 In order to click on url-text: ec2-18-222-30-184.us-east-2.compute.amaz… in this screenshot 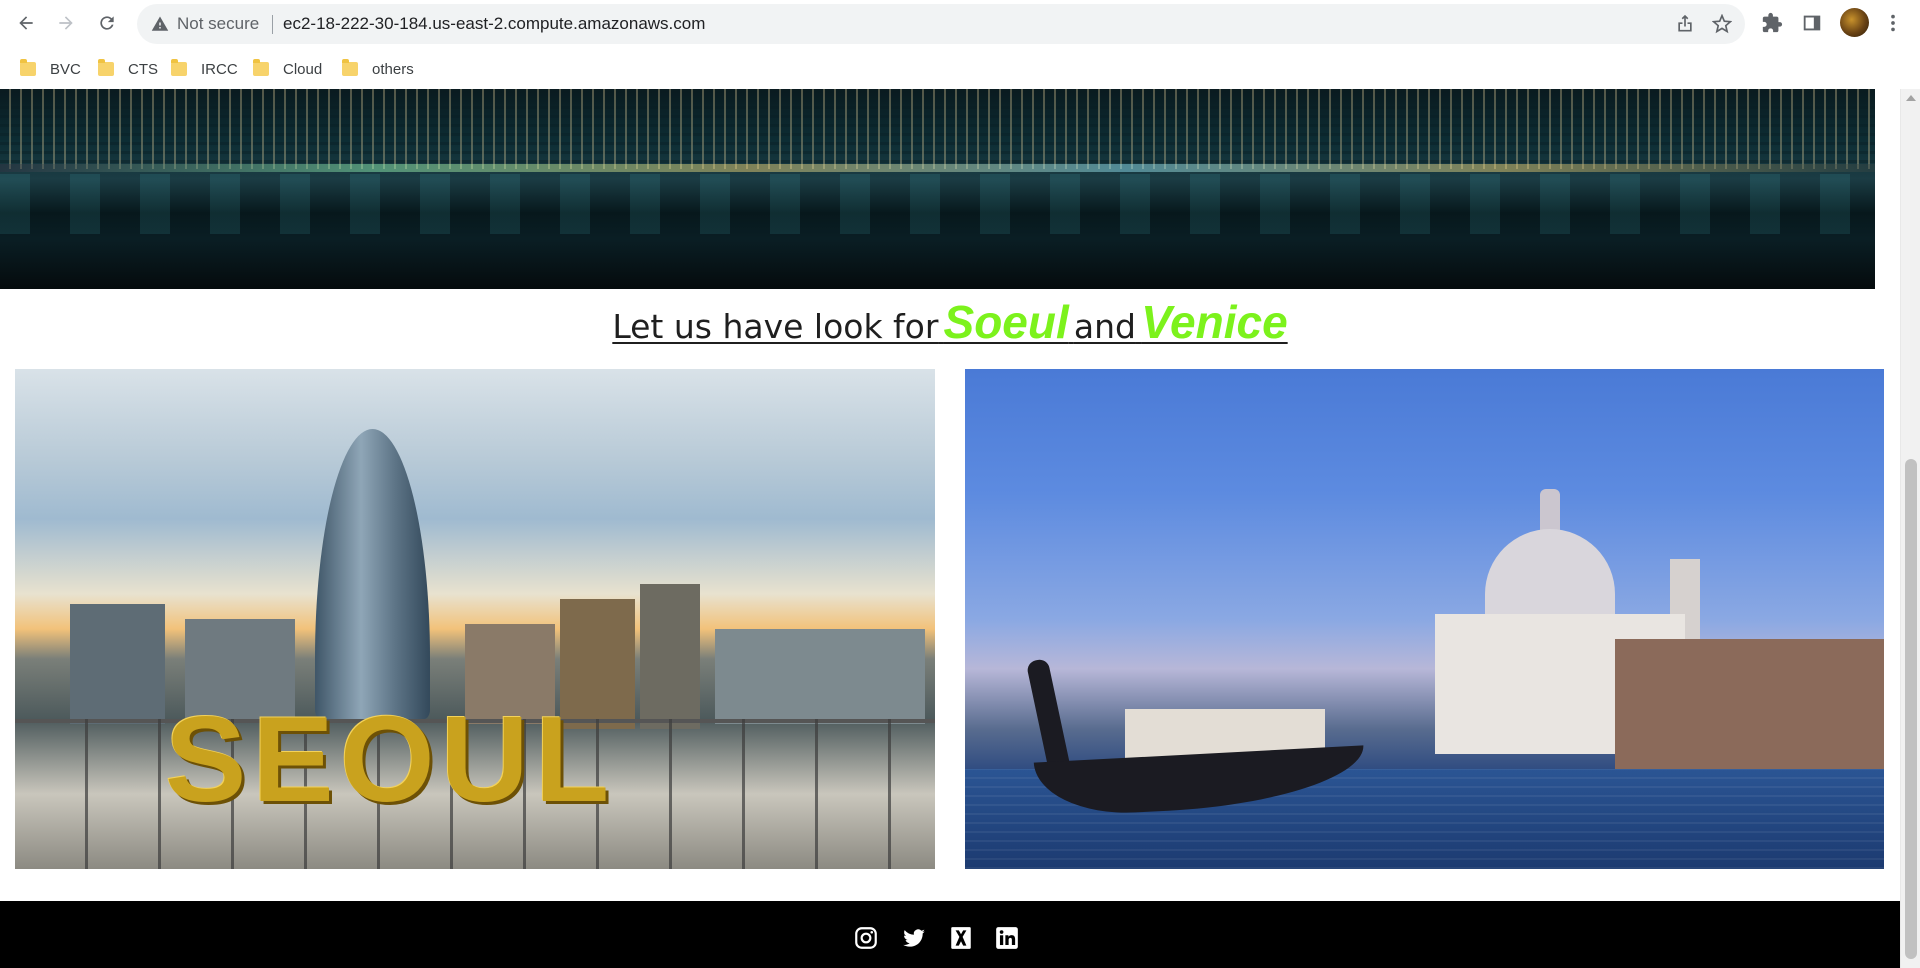, I will do `click(494, 24)`.